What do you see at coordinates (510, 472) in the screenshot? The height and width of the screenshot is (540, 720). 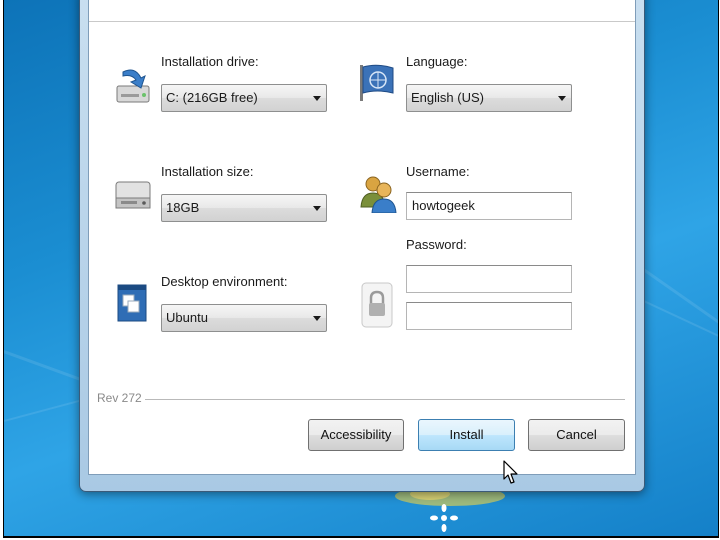 I see `mouse-pointer-icon` at bounding box center [510, 472].